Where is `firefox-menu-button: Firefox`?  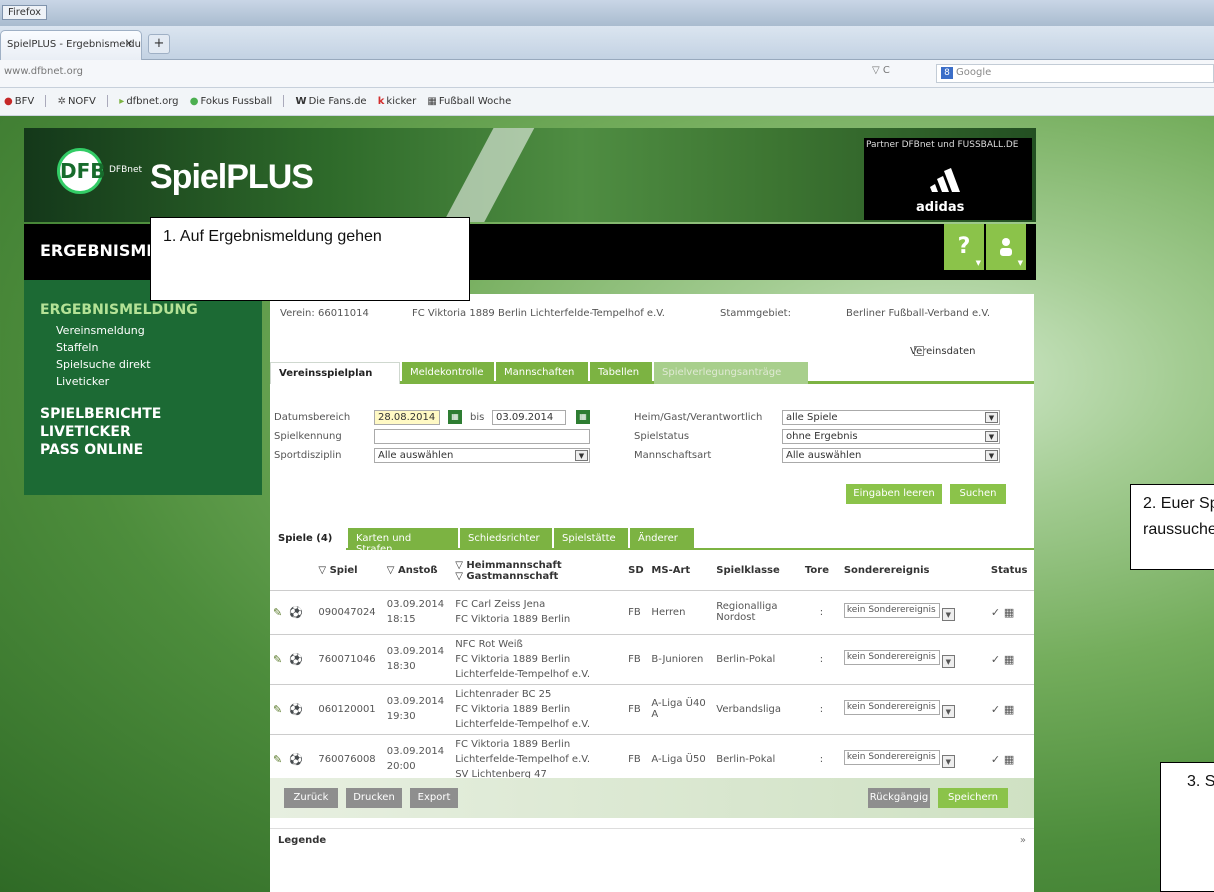 firefox-menu-button: Firefox is located at coordinates (25, 12).